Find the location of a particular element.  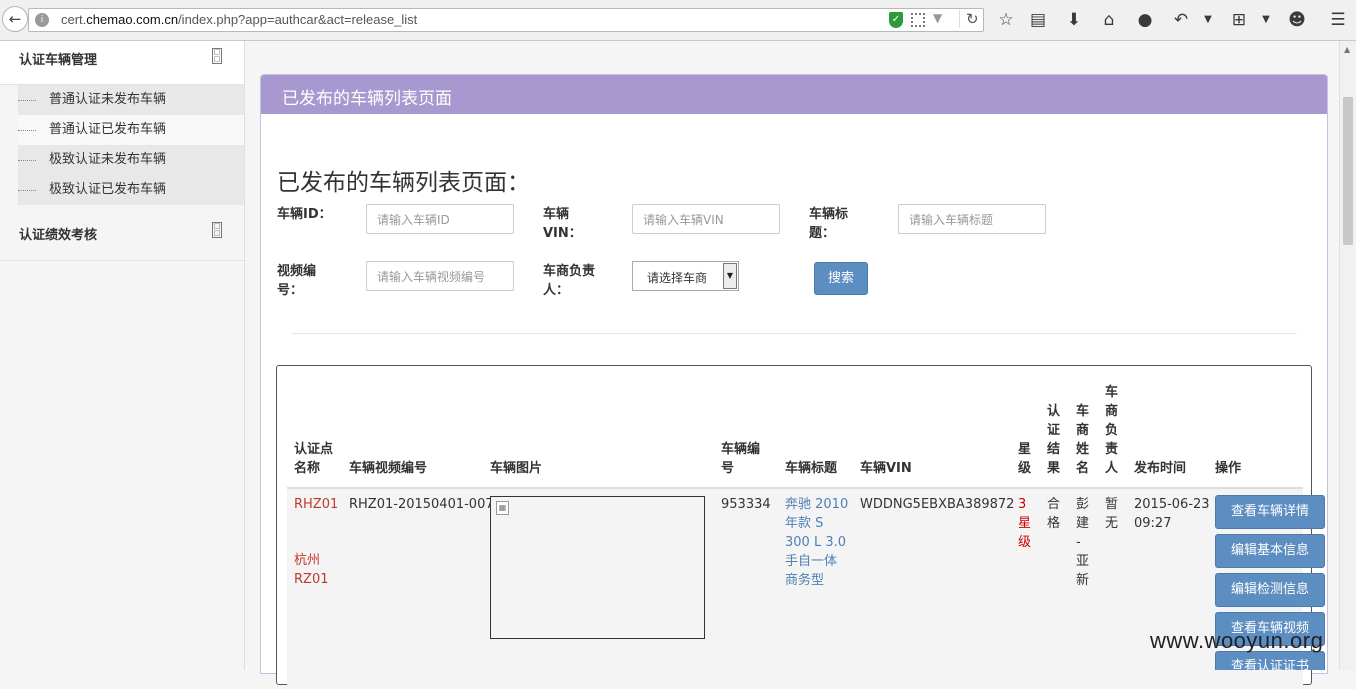

sidebar-item-normal-published: 普通认证已发布车辆 is located at coordinates (131, 130).